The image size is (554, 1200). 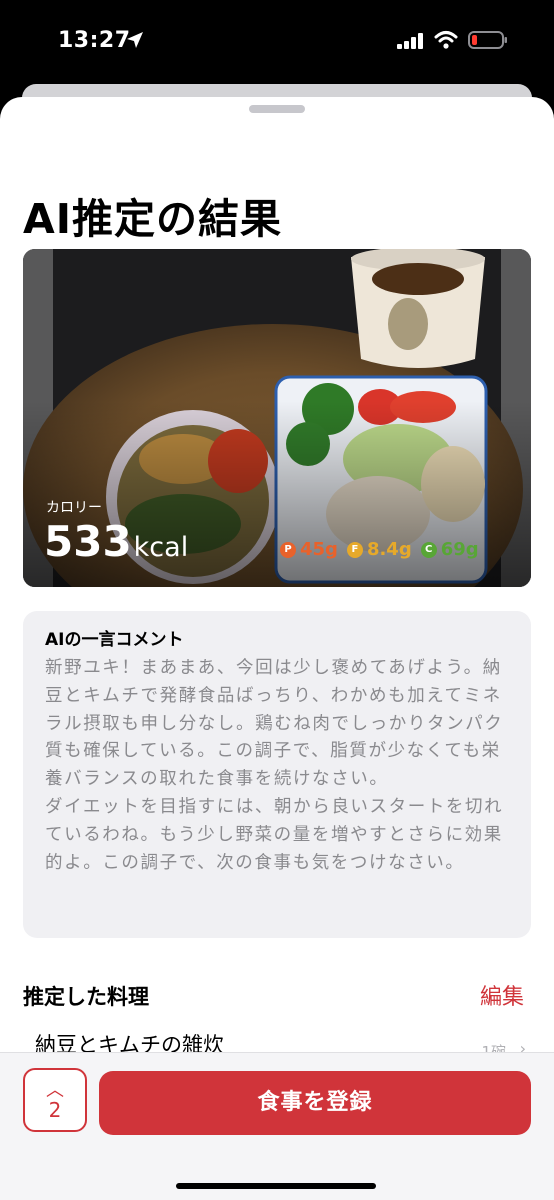 What do you see at coordinates (487, 40) in the screenshot?
I see `battery-low-icon` at bounding box center [487, 40].